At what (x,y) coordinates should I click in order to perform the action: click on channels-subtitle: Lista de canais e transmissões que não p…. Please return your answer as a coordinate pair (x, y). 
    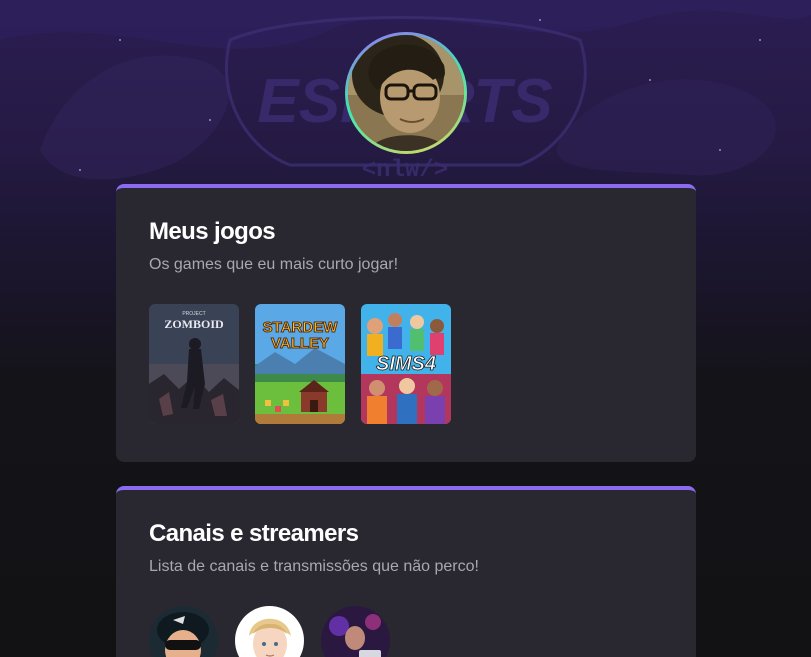
    Looking at the image, I should click on (314, 566).